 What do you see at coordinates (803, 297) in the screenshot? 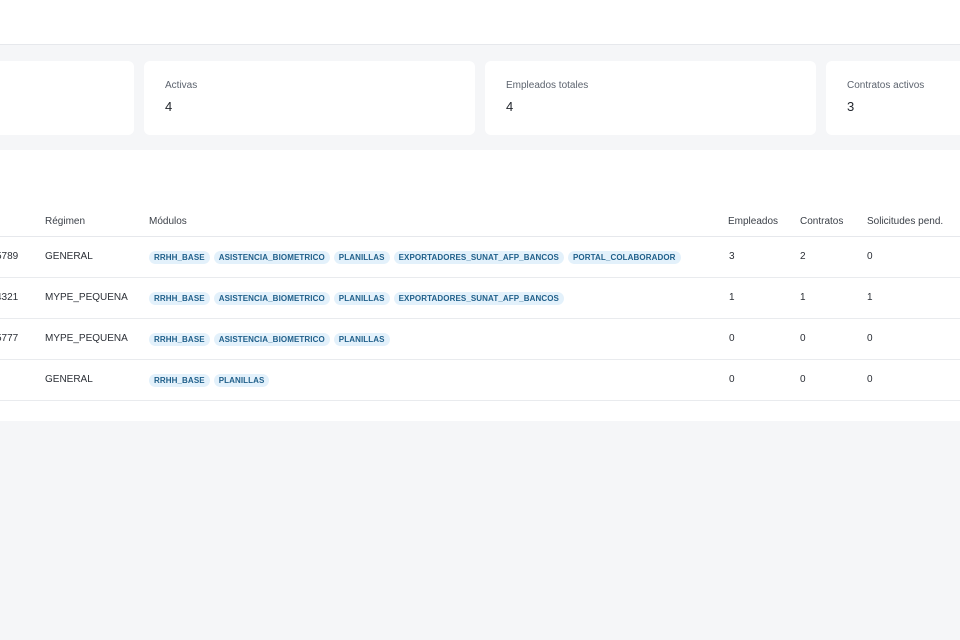
I see `cell-contratos: 1` at bounding box center [803, 297].